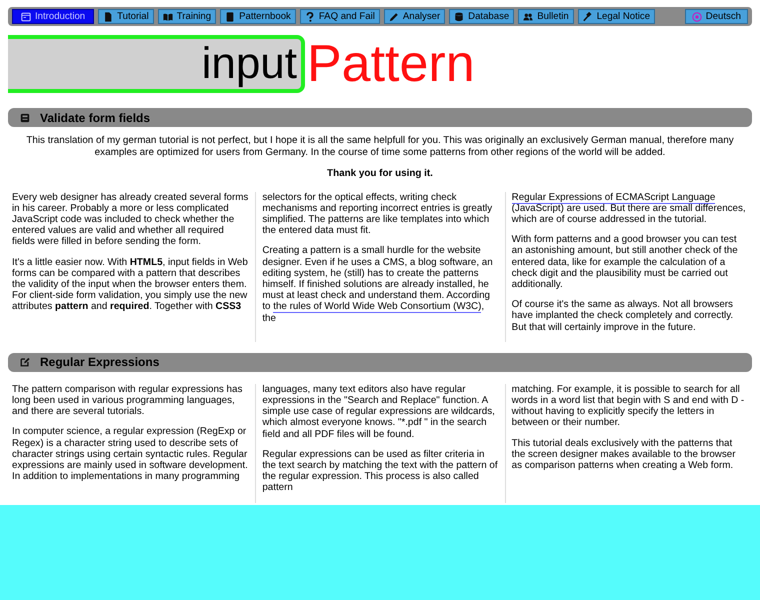  What do you see at coordinates (53, 16) in the screenshot?
I see `nav-tab: Introduction` at bounding box center [53, 16].